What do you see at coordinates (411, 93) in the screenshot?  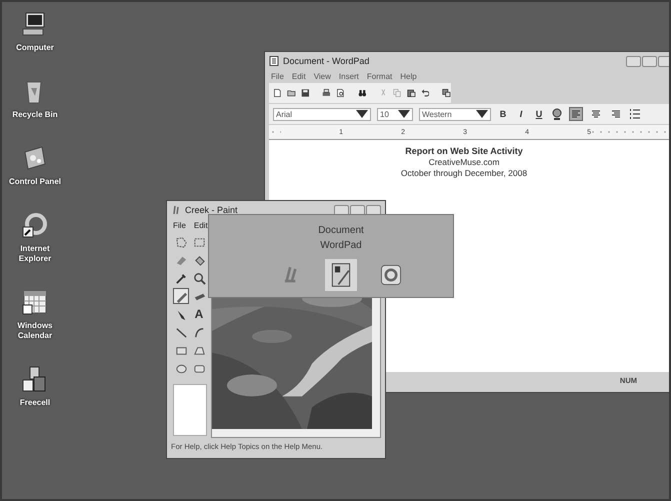 I see `paste-icon` at bounding box center [411, 93].